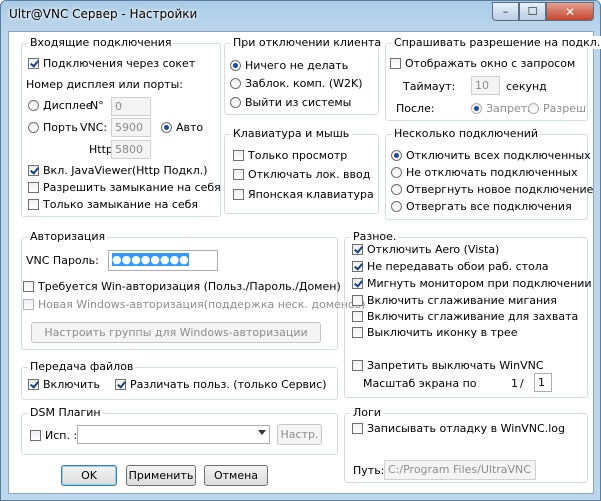 The height and width of the screenshot is (501, 601). I want to click on blink-monitor-checkbox: Мигнуть монитором при подключении, so click(472, 283).